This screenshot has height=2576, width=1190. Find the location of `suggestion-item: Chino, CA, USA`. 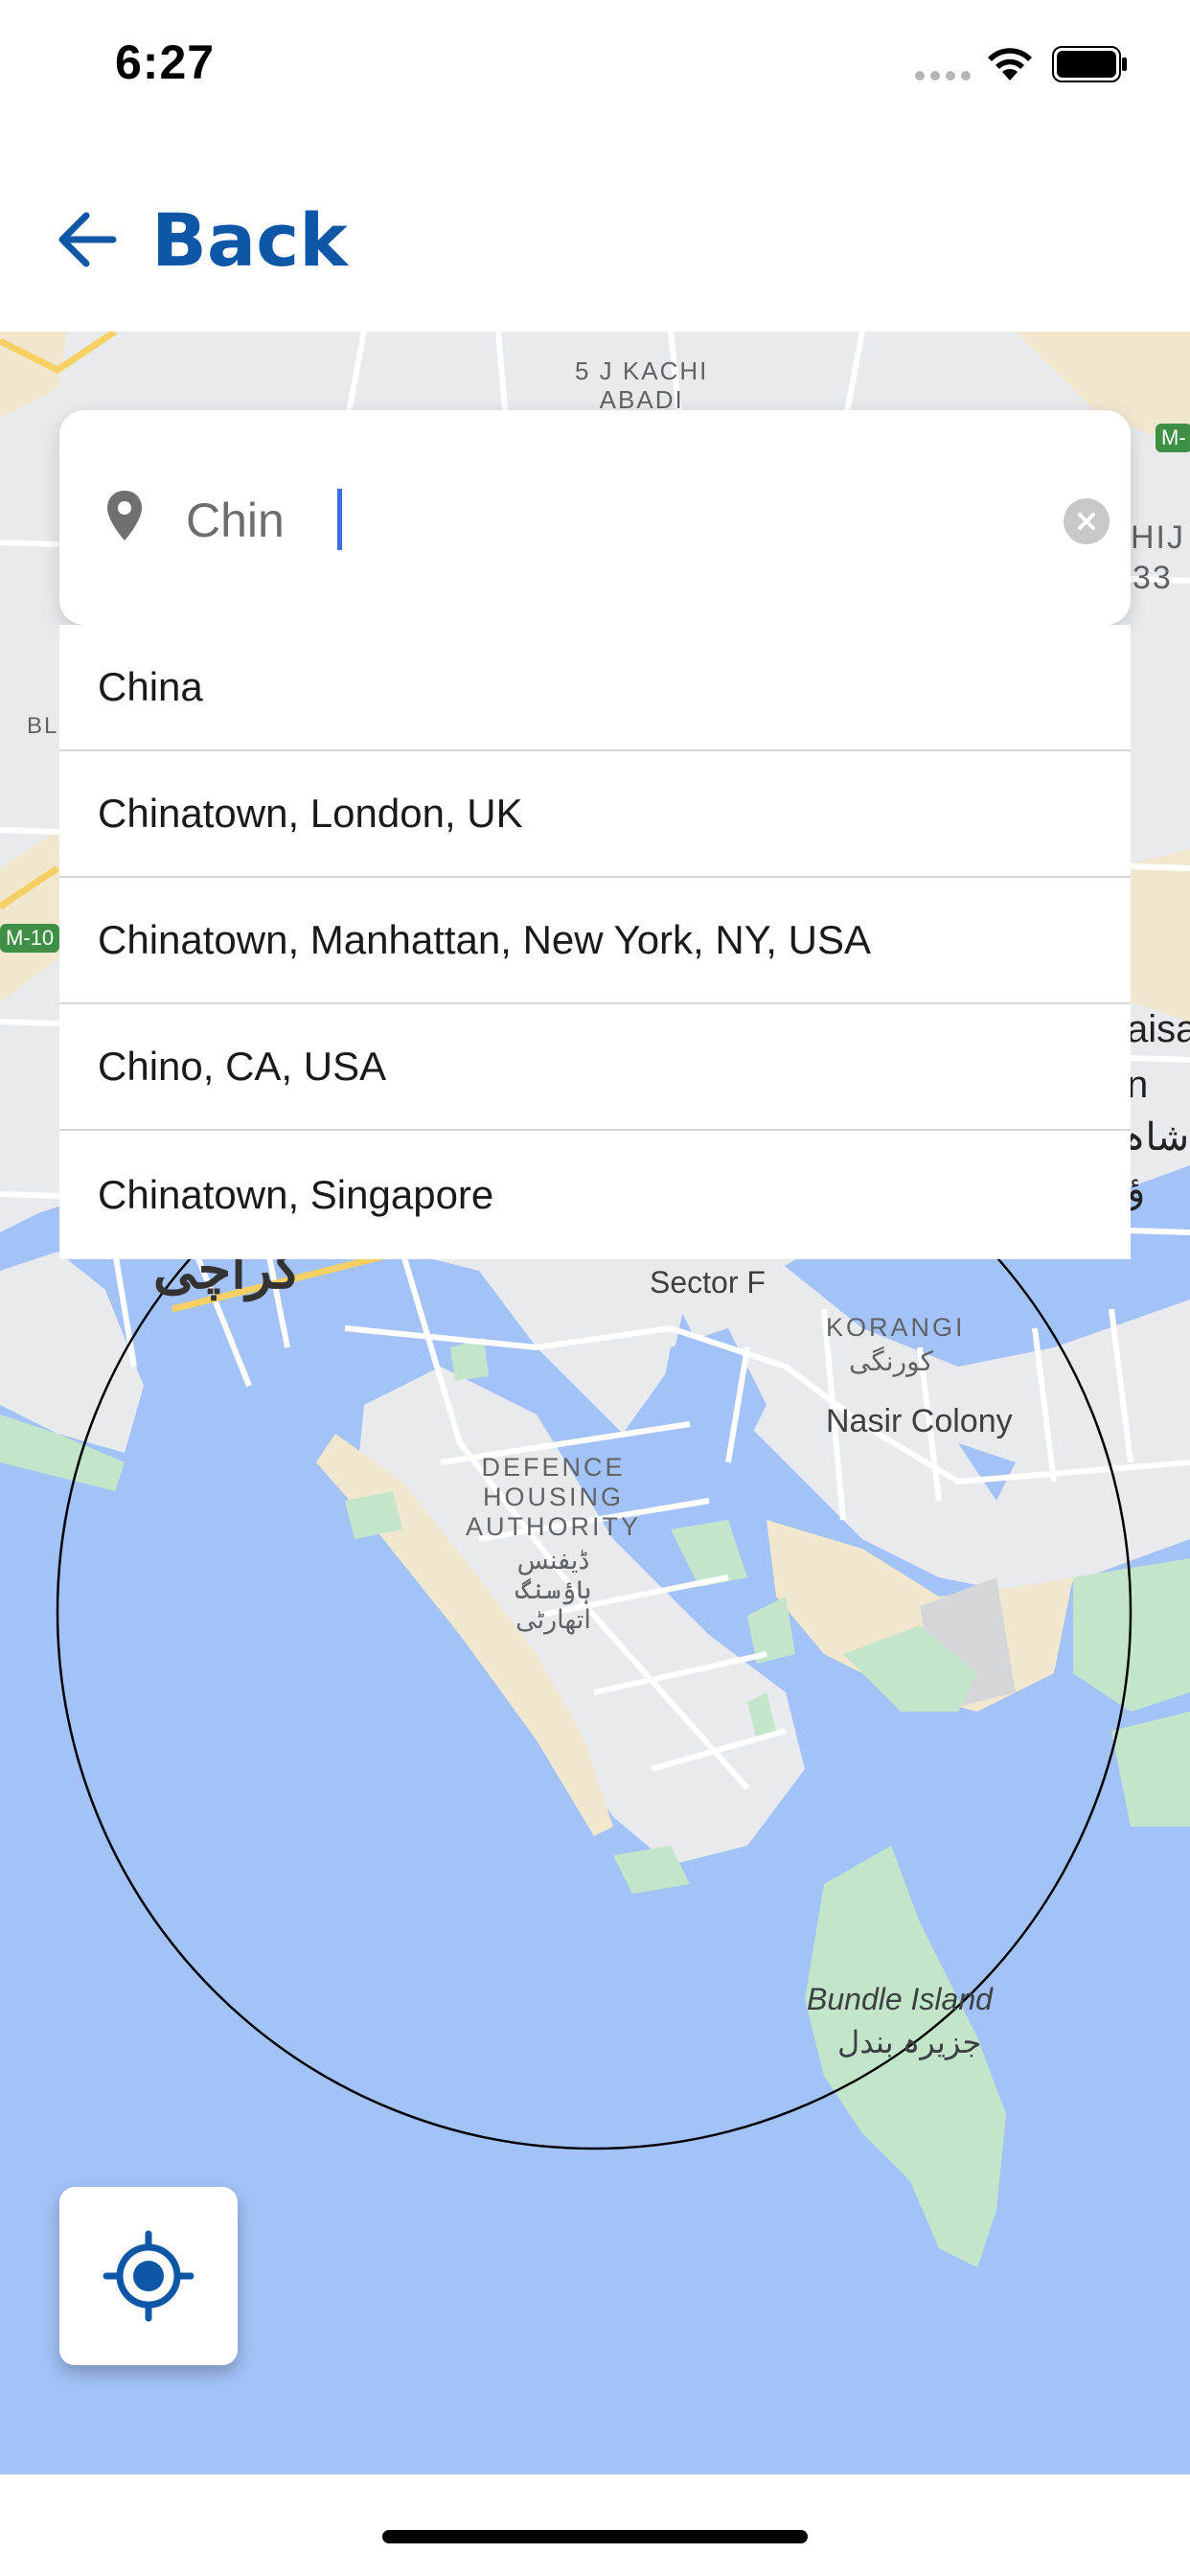

suggestion-item: Chino, CA, USA is located at coordinates (595, 1067).